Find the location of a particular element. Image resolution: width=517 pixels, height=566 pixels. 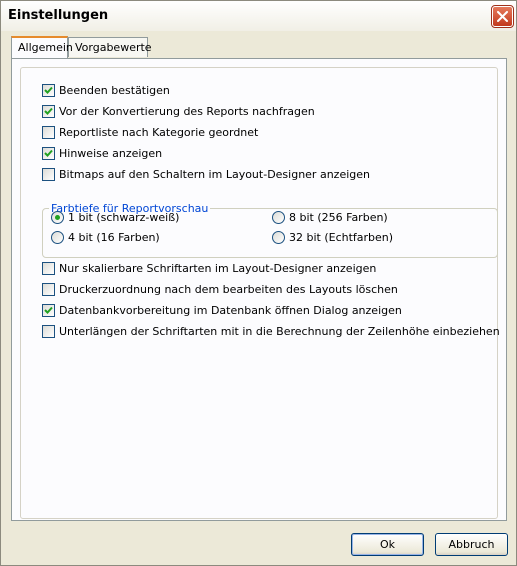

tab-label: Vorgabewerte is located at coordinates (113, 47).